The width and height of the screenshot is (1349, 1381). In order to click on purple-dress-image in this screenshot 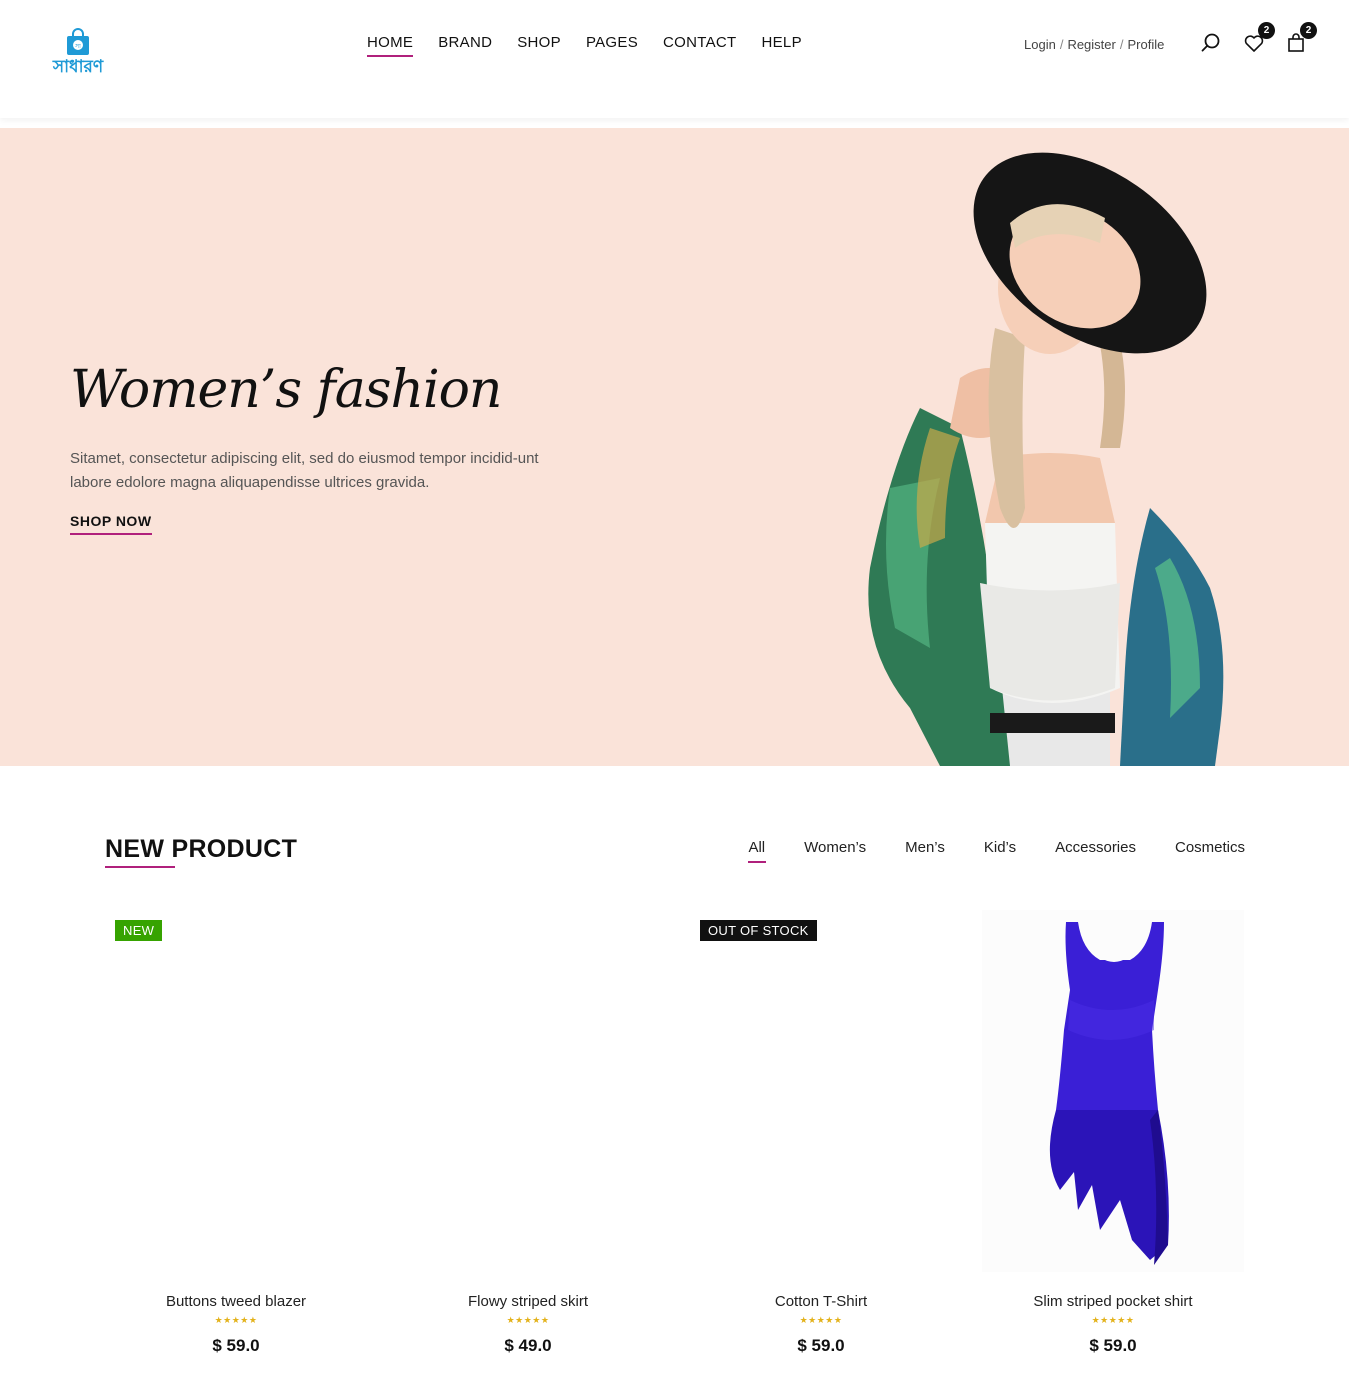, I will do `click(1109, 1093)`.